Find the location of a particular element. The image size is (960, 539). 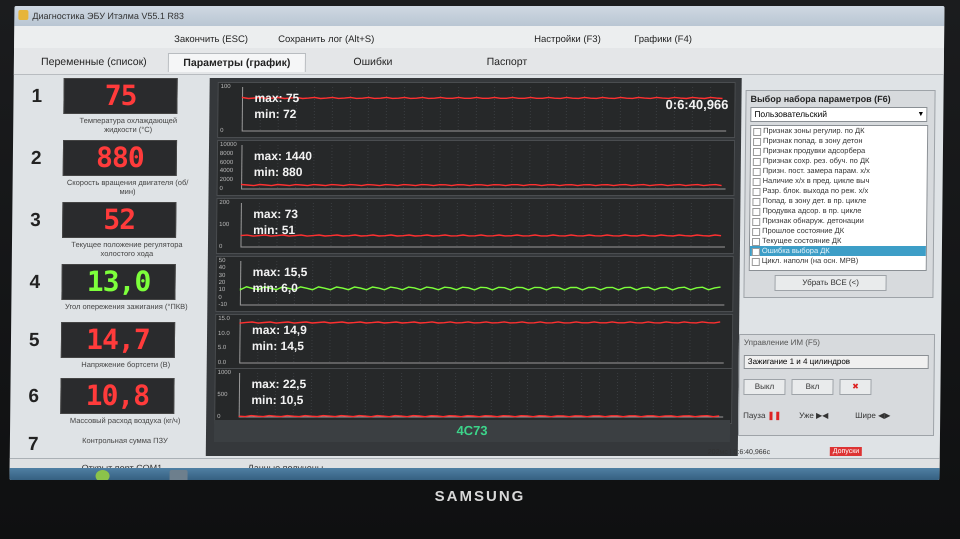

param-display: 13,0 is located at coordinates (118, 282).